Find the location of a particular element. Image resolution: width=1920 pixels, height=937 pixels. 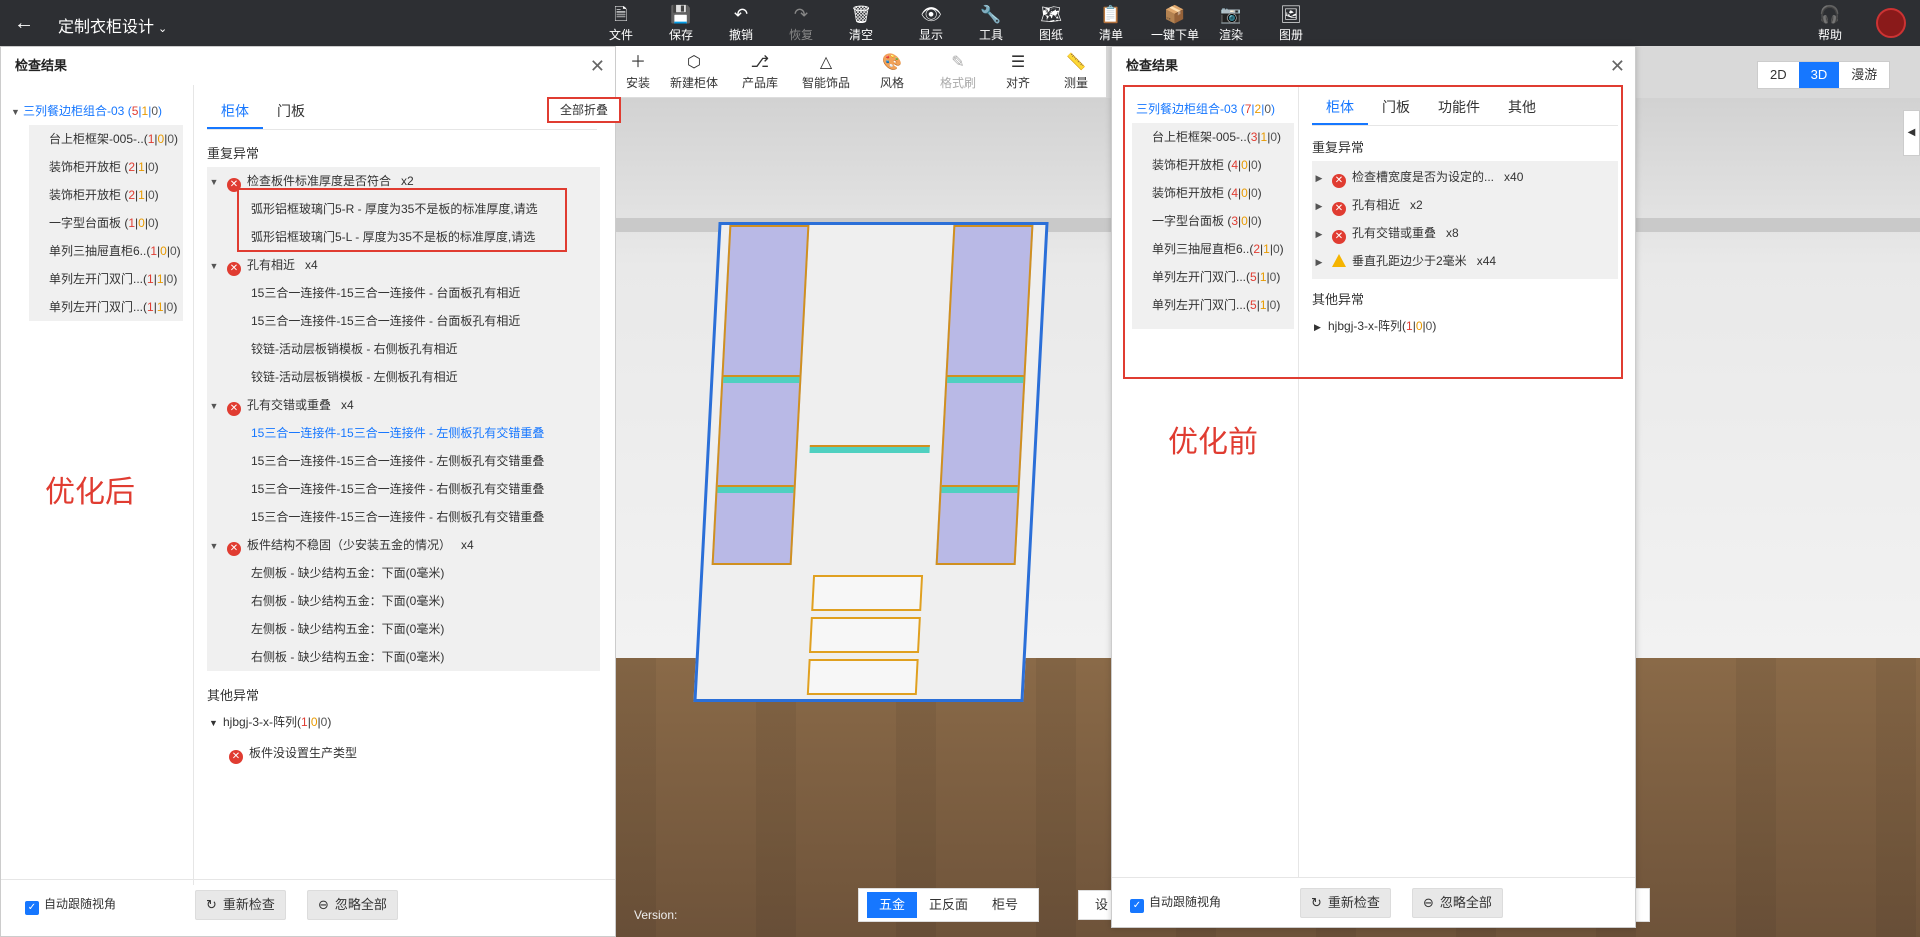

avatar is located at coordinates (1891, 23).